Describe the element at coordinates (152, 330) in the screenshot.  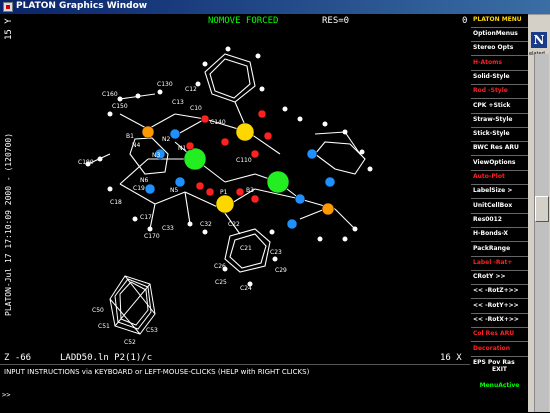
I see `svg-text: C53` at that location.